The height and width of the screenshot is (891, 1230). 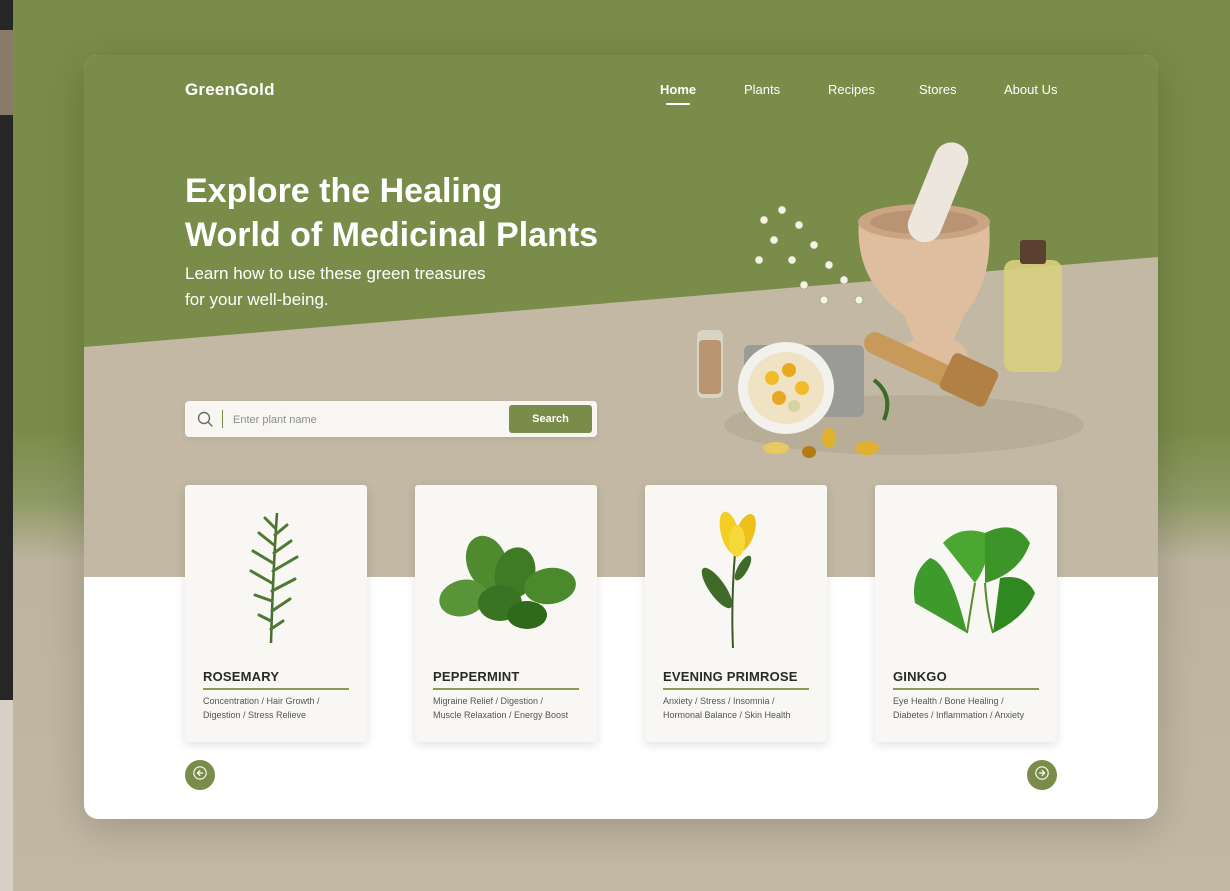 I want to click on search-bar: Search, so click(x=391, y=419).